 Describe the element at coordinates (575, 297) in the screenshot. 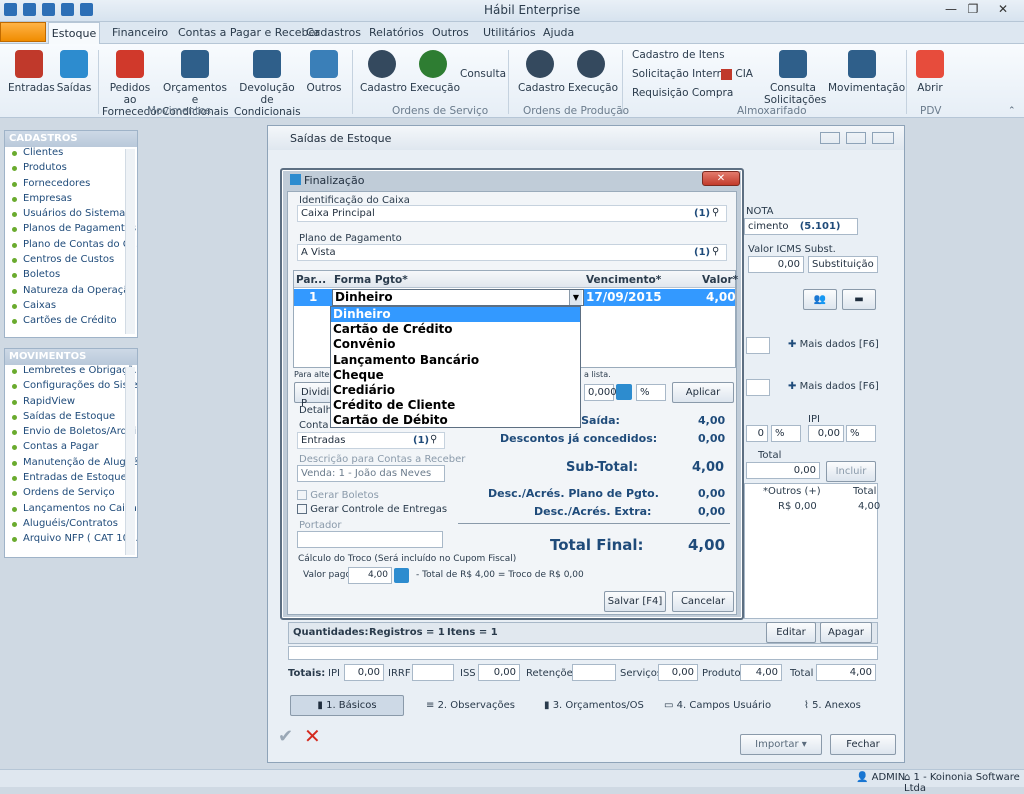

I see `chevron-down-icon: ▼` at that location.